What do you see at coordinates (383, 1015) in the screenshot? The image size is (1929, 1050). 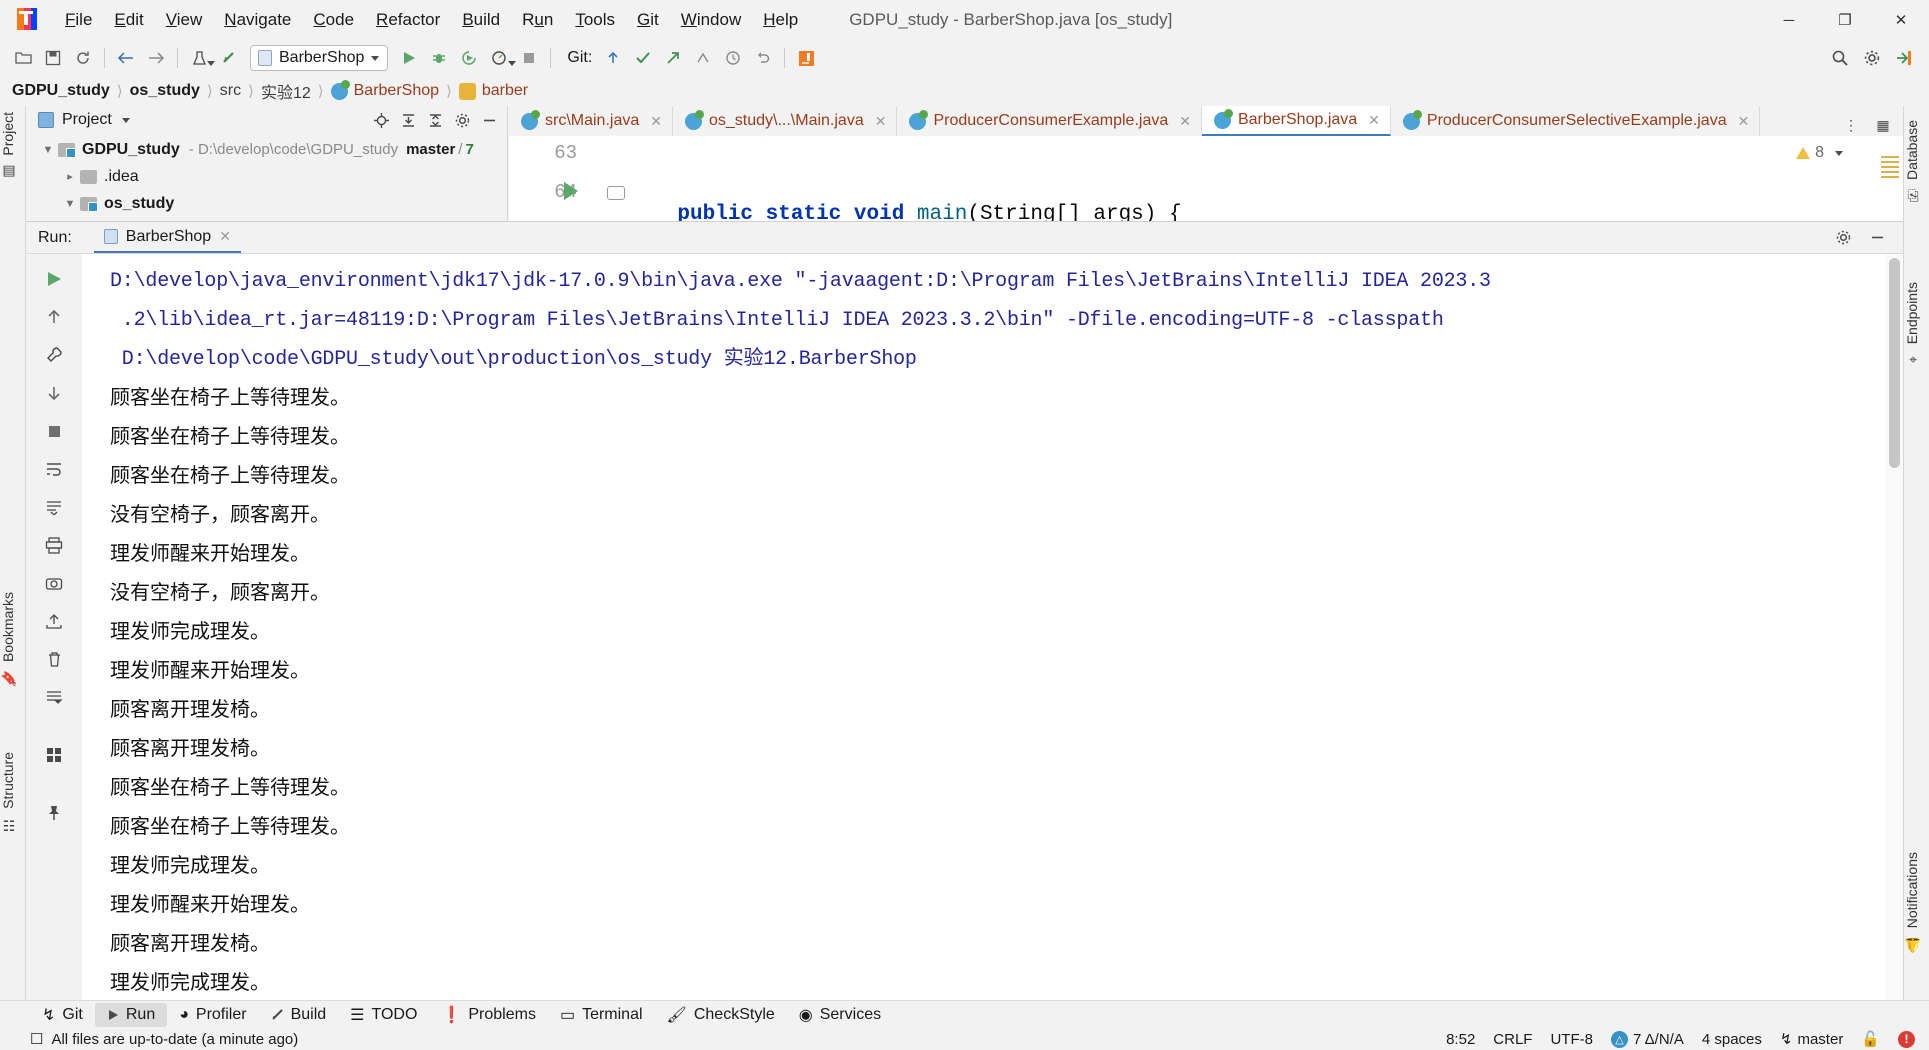 I see `bottom-tab-todo: ☰ TODO` at bounding box center [383, 1015].